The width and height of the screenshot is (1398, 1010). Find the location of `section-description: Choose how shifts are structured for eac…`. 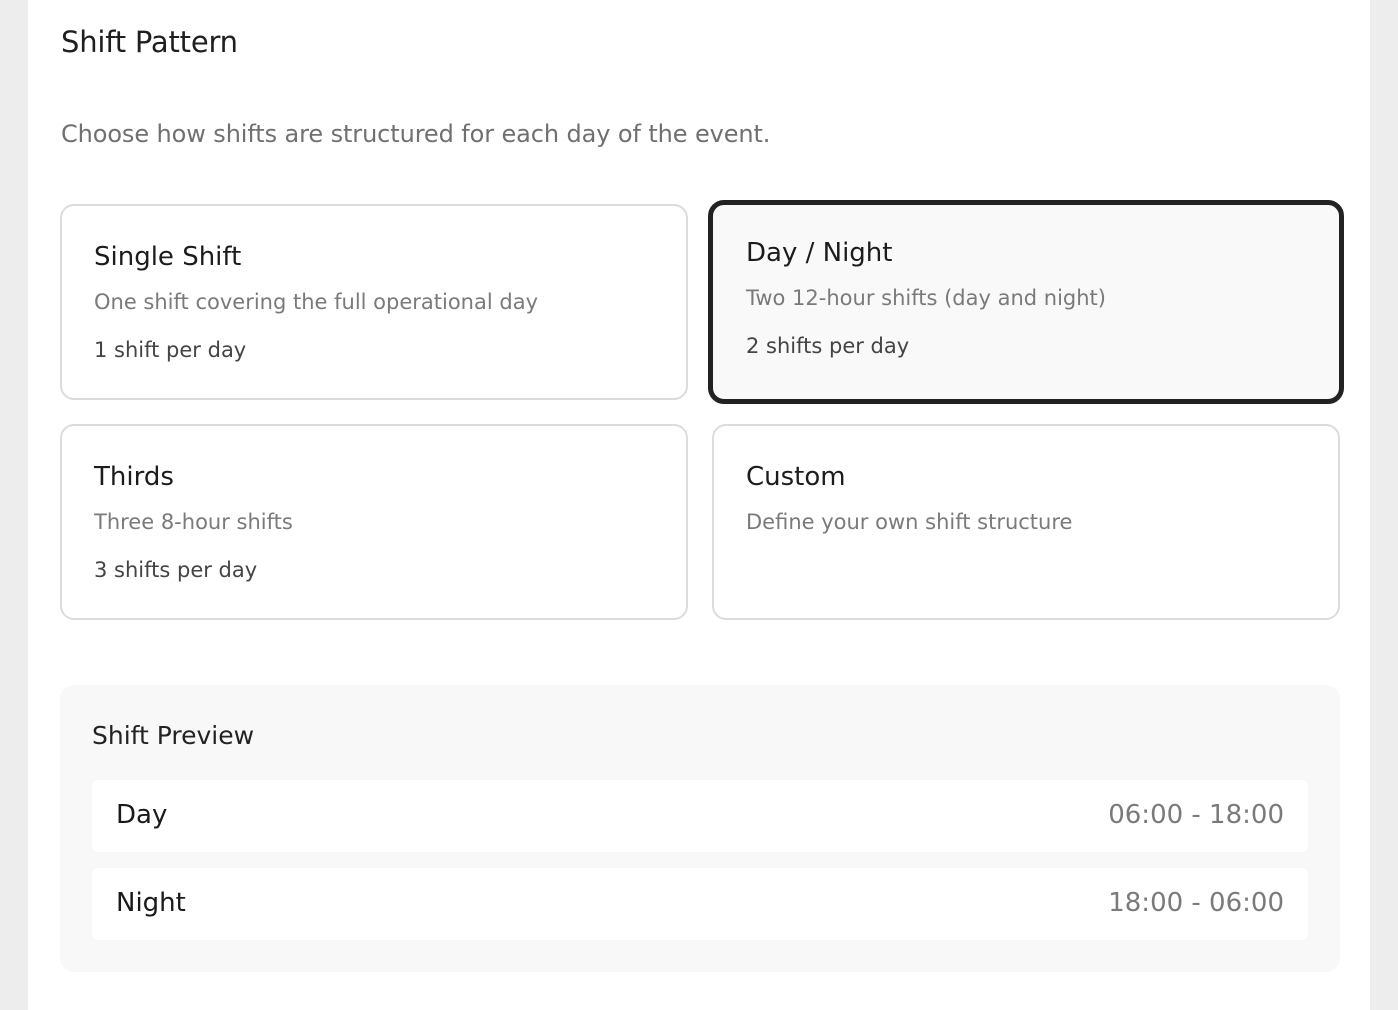

section-description: Choose how shifts are structured for eac… is located at coordinates (416, 134).